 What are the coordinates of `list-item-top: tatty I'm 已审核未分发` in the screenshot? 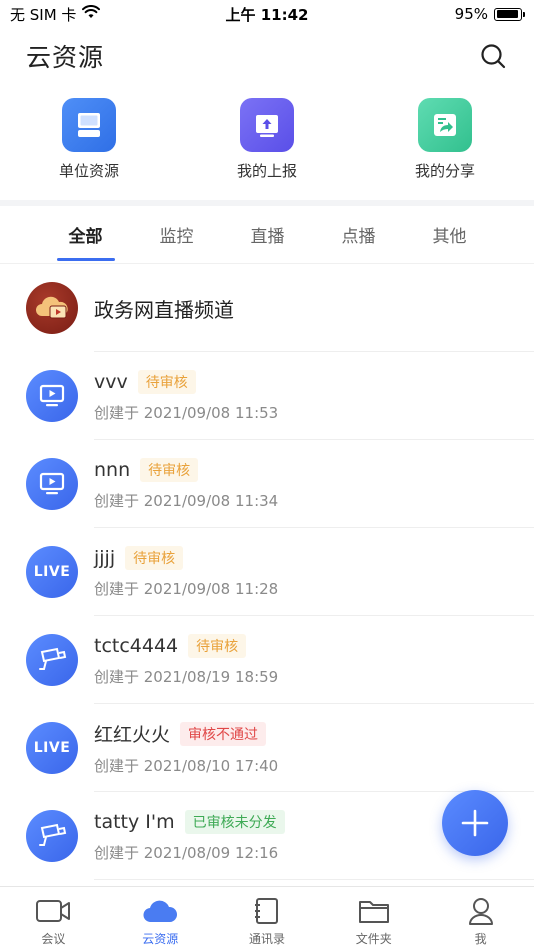 It's located at (189, 821).